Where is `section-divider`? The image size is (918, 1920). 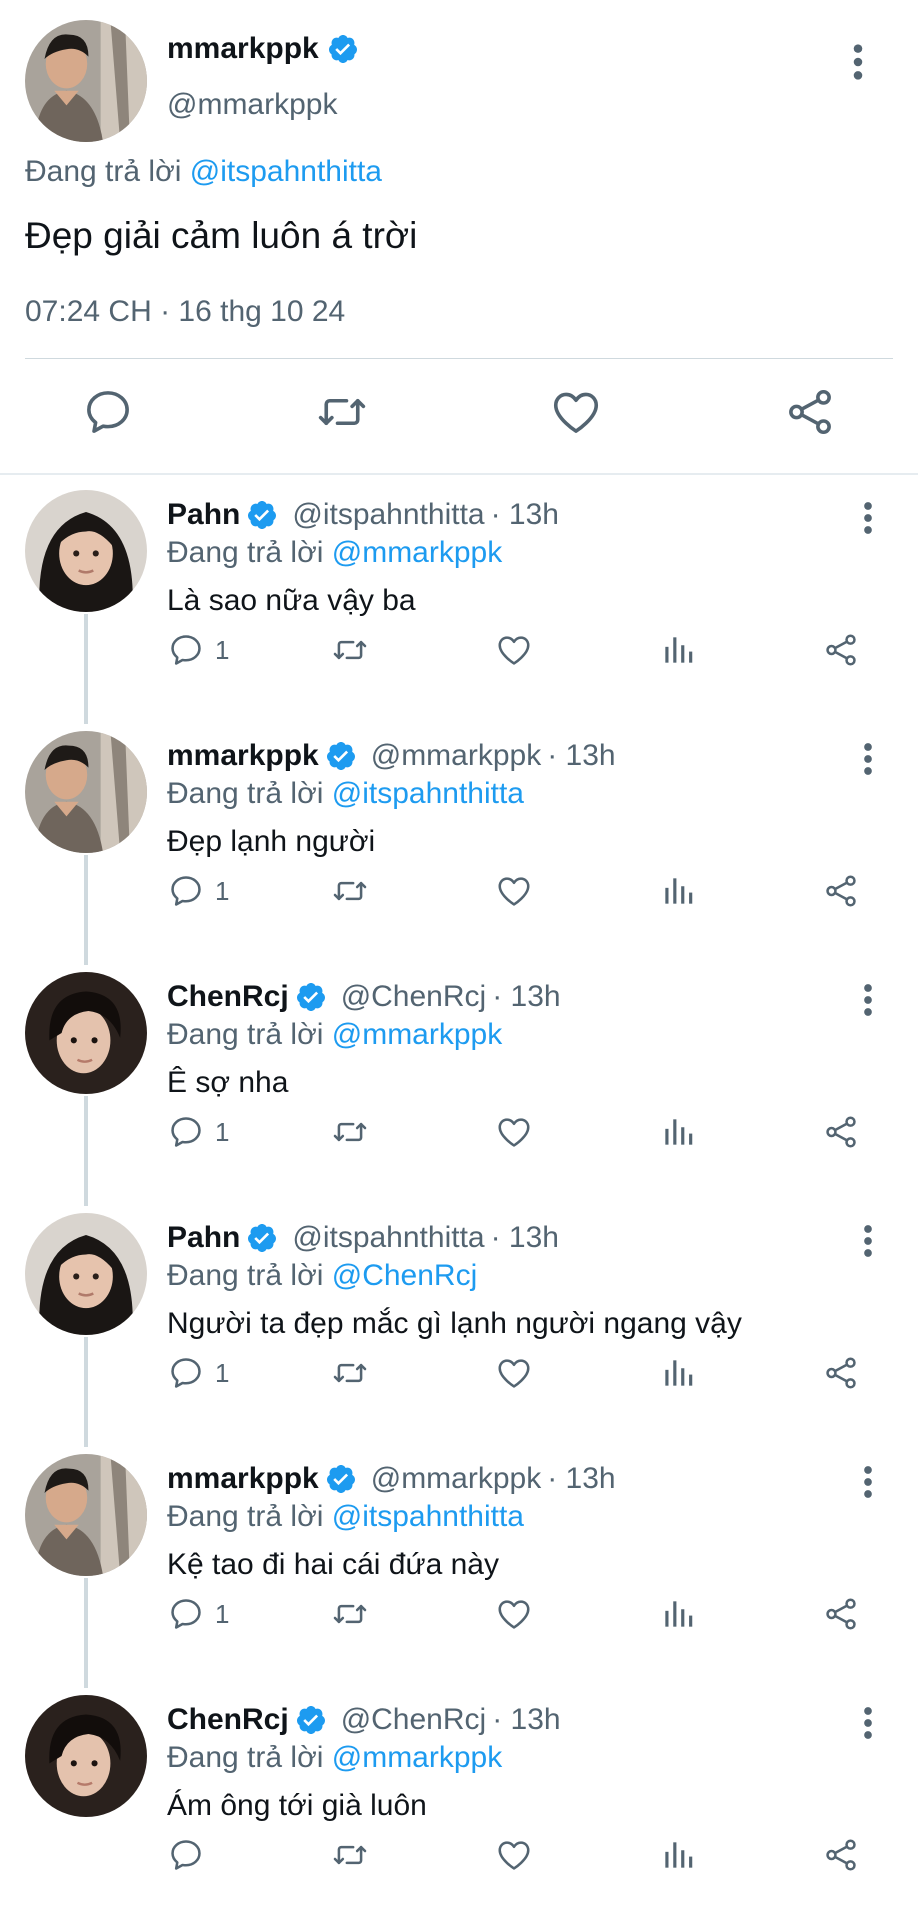
section-divider is located at coordinates (459, 474).